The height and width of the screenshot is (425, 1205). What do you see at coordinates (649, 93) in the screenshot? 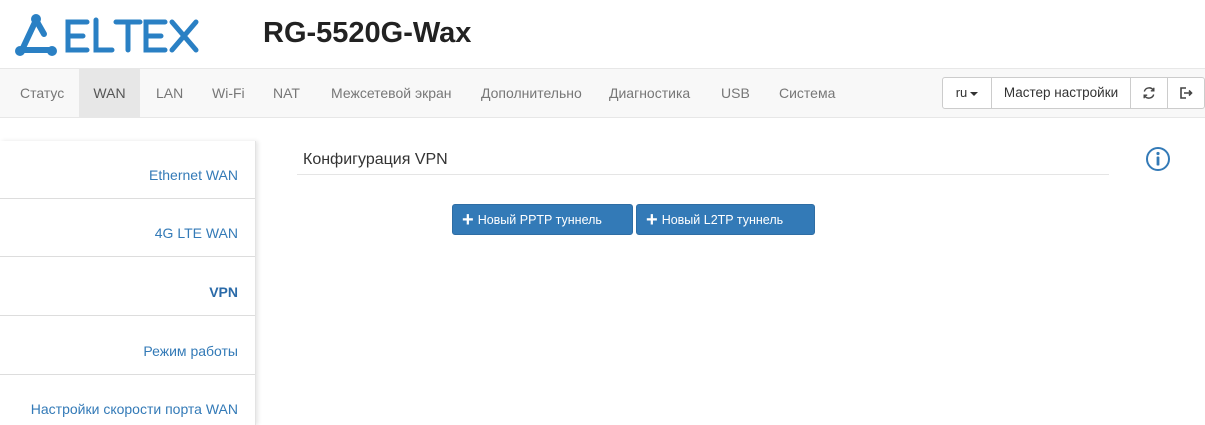
I see `nav-diagnostics: Диагностика` at bounding box center [649, 93].